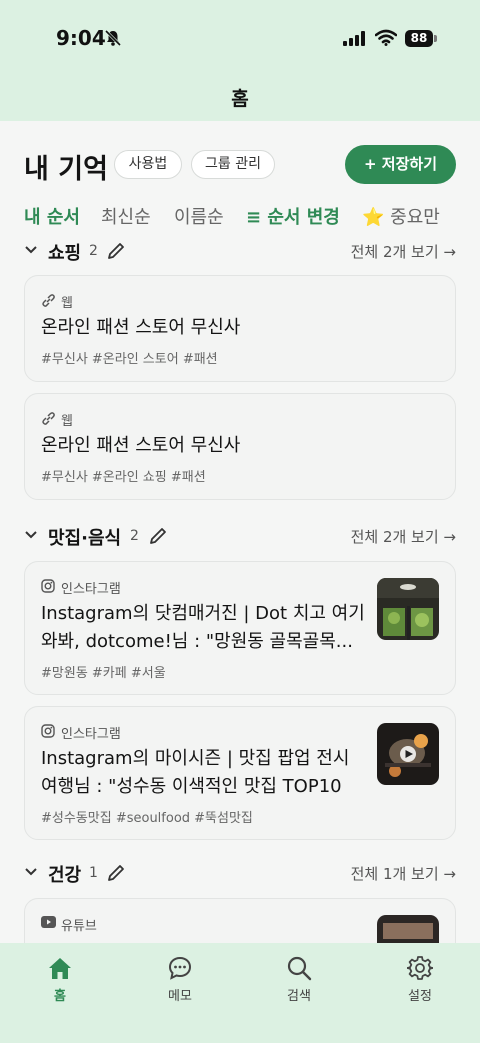  What do you see at coordinates (60, 979) in the screenshot?
I see `tab-home: 홈` at bounding box center [60, 979].